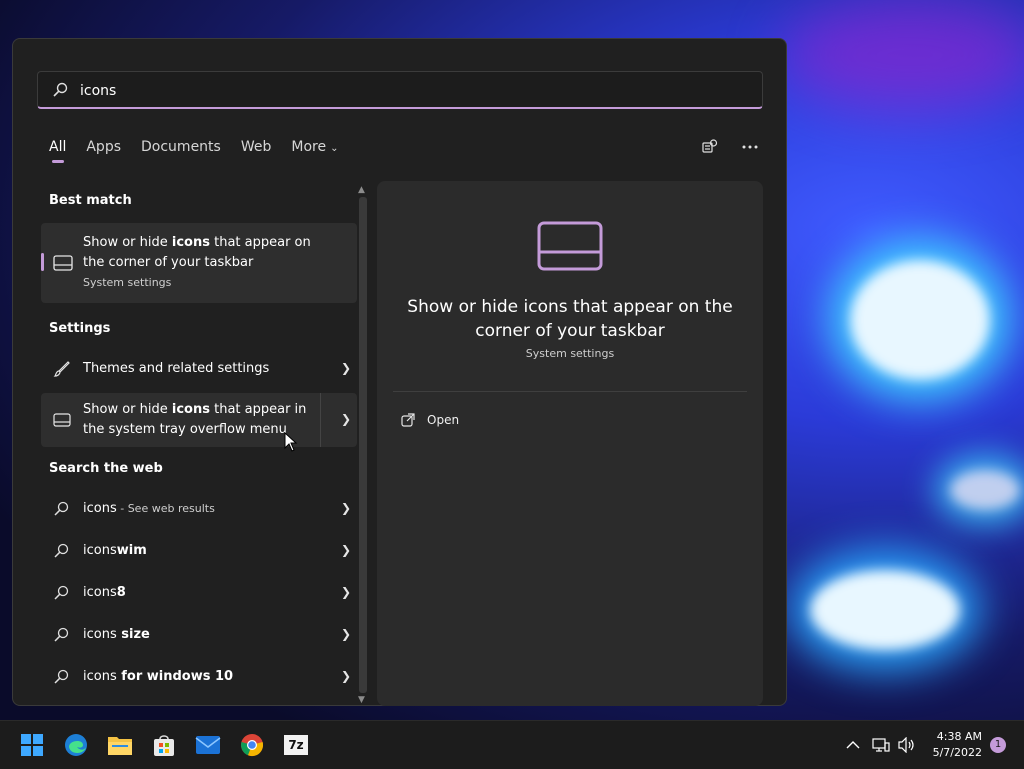  What do you see at coordinates (256, 147) in the screenshot?
I see `tab-web: Web` at bounding box center [256, 147].